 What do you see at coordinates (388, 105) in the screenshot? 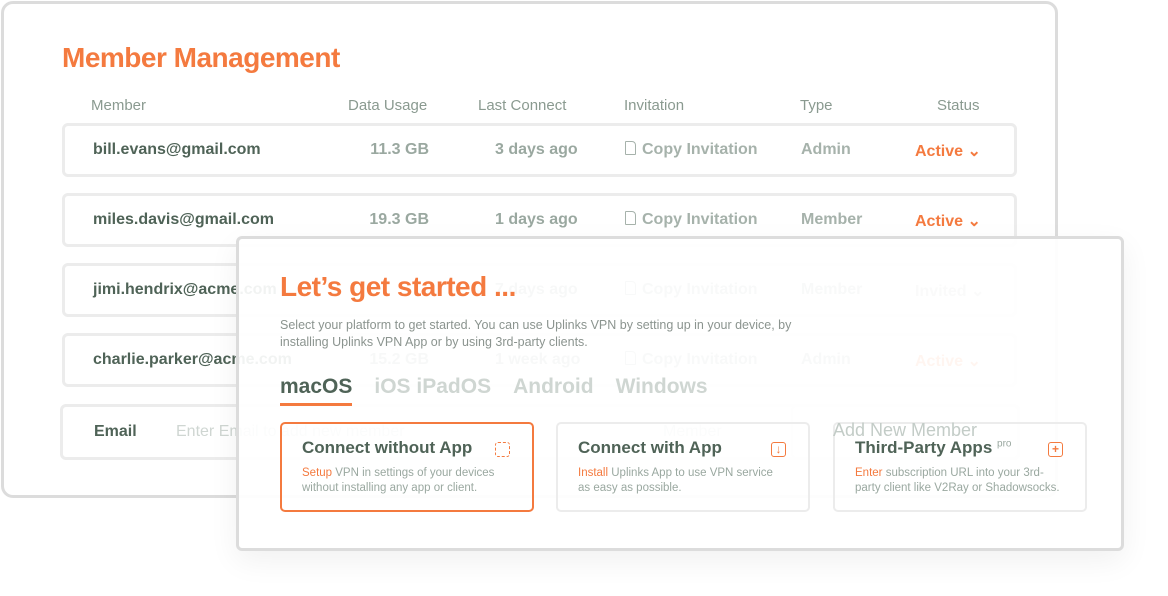
I see `col-data-usage: Data Usage` at bounding box center [388, 105].